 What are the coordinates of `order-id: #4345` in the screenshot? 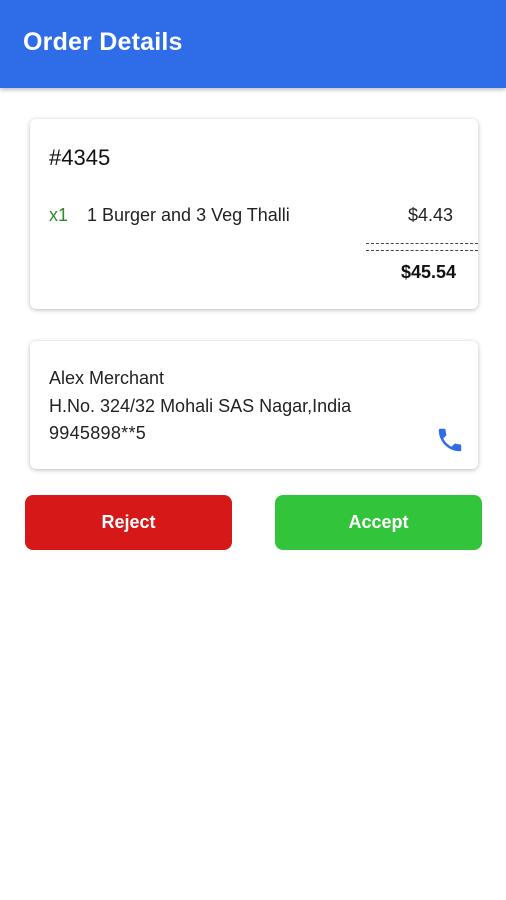 It's located at (80, 157).